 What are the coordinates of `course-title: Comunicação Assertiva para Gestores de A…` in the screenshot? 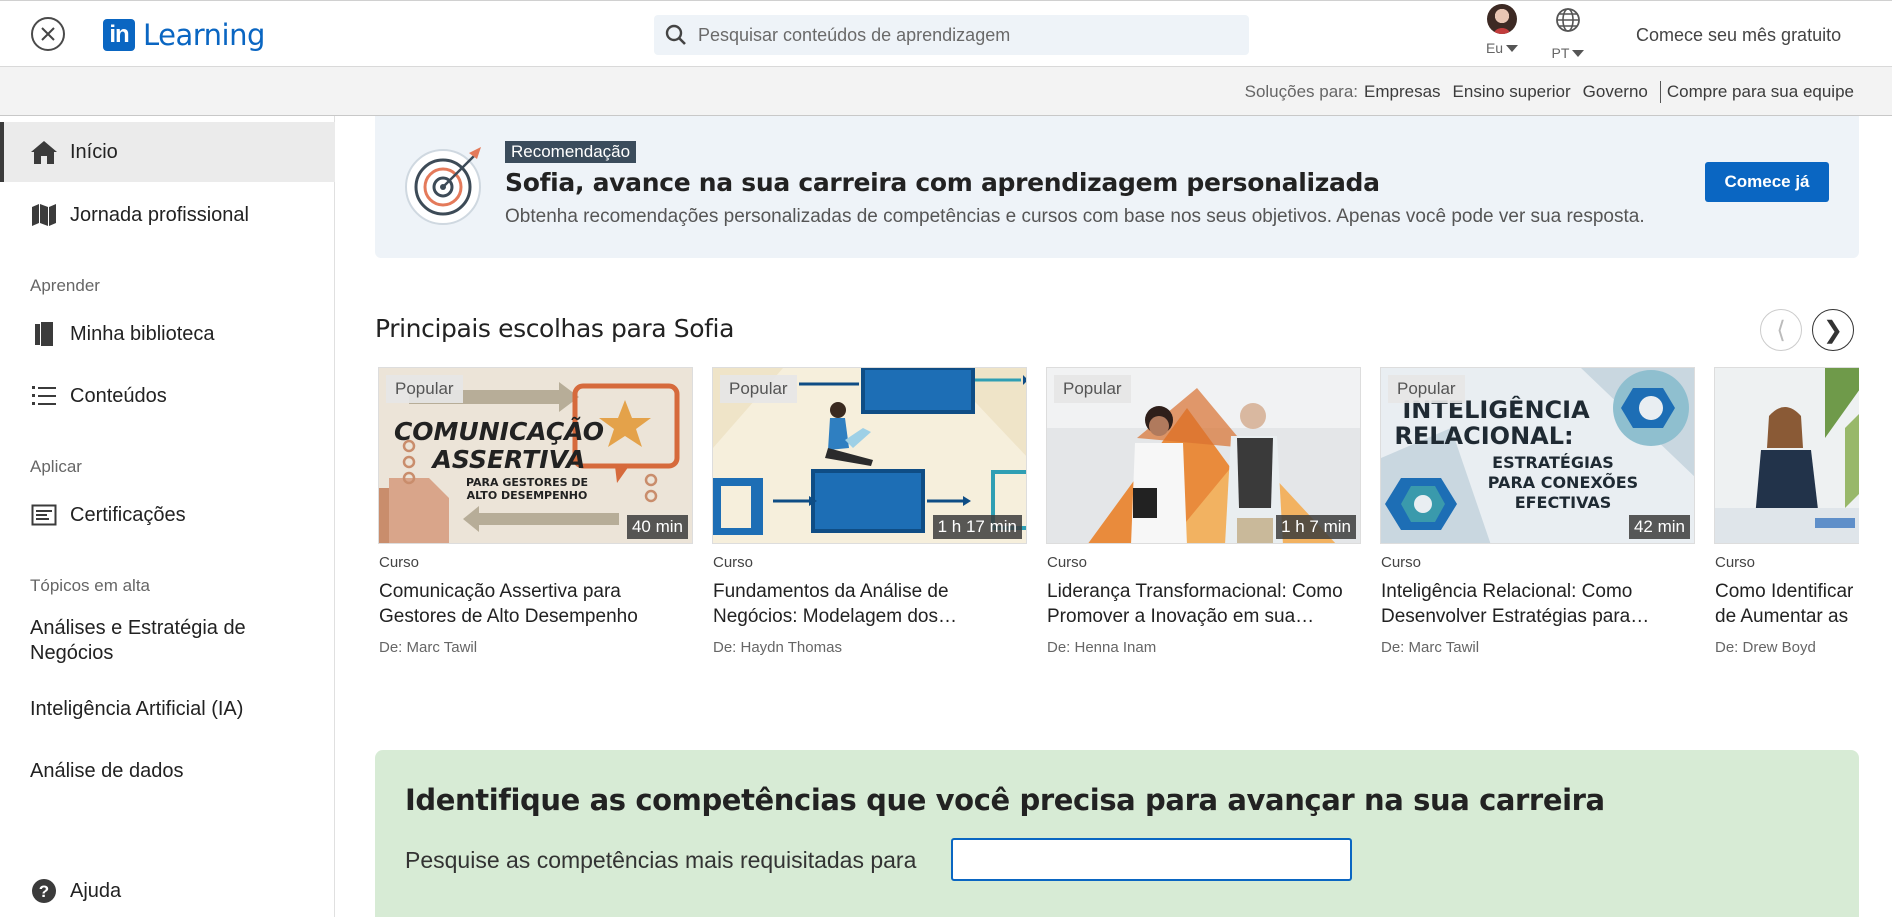 It's located at (534, 604).